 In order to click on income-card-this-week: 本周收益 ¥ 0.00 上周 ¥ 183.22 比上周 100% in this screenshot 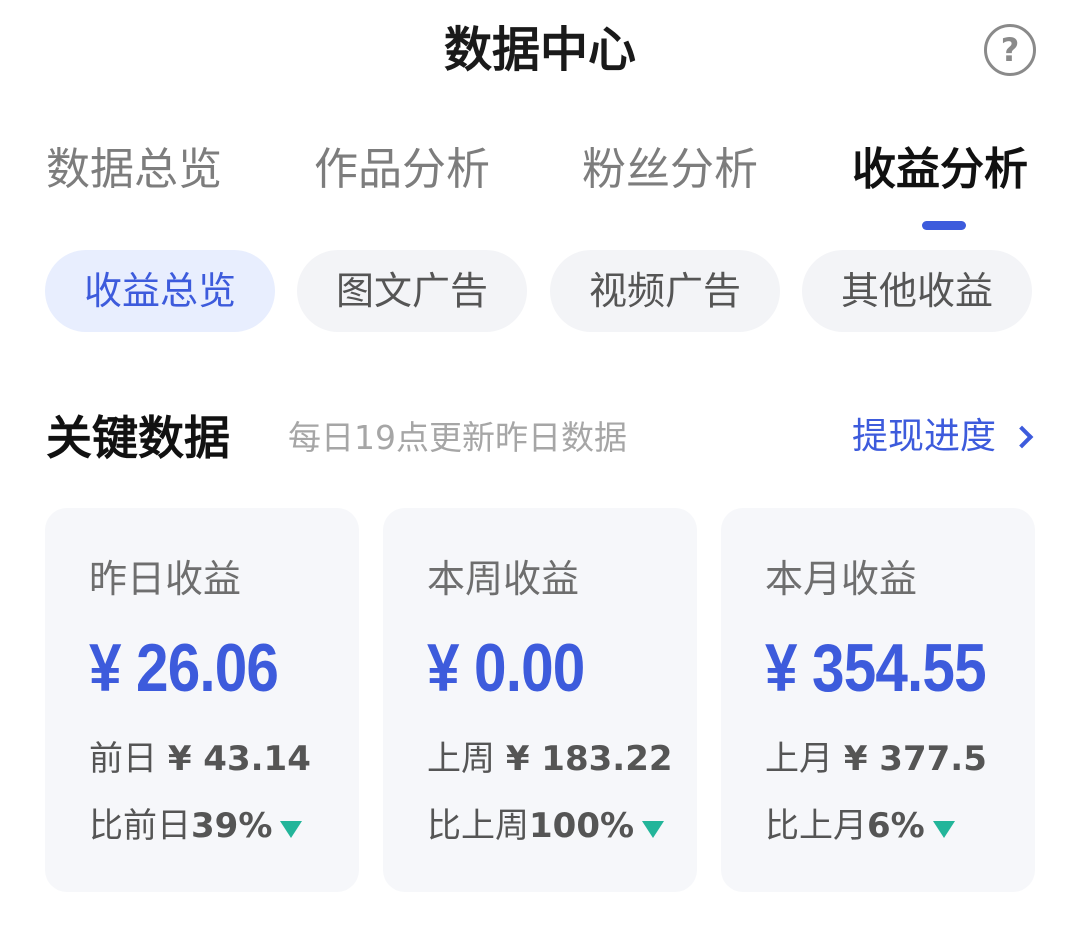, I will do `click(540, 700)`.